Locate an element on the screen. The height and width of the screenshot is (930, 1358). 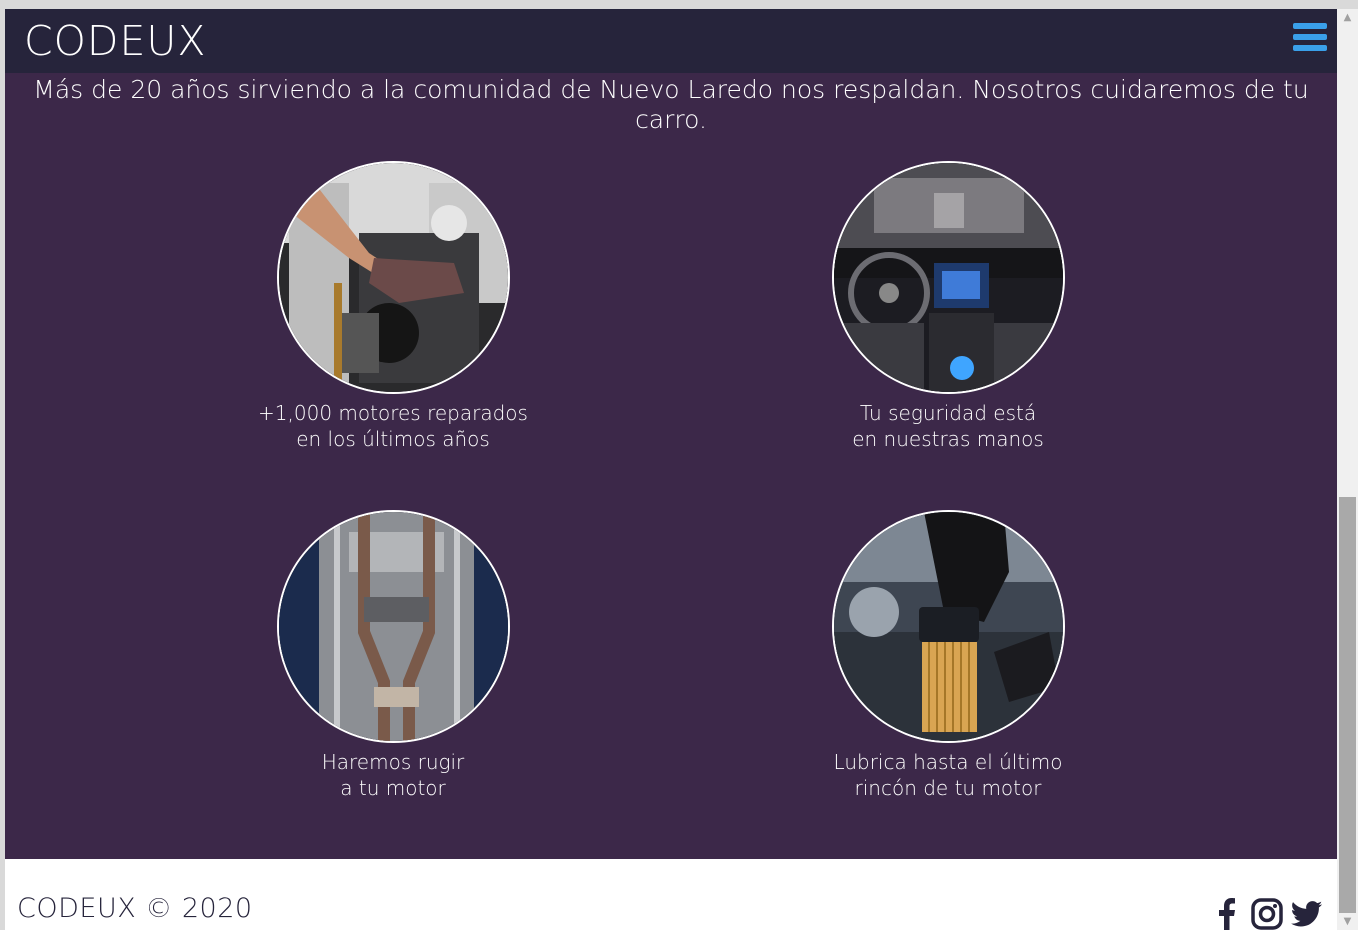
oil-filter-image is located at coordinates (948, 626).